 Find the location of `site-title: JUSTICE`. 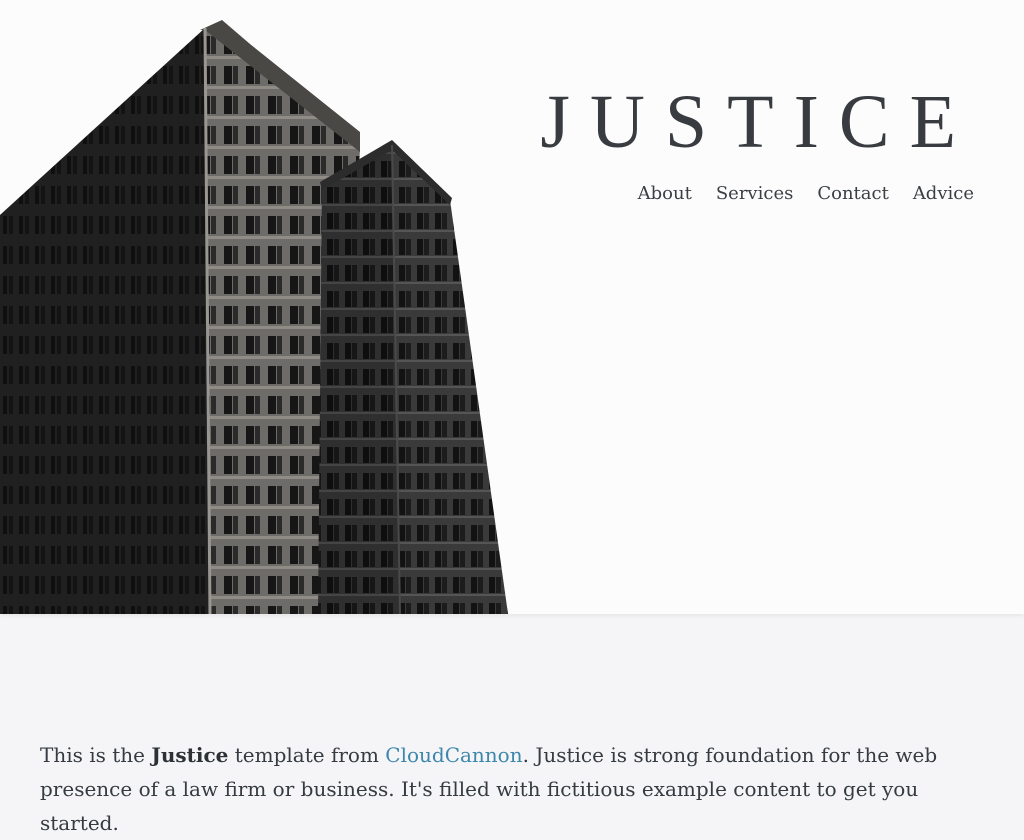

site-title: JUSTICE is located at coordinates (758, 122).